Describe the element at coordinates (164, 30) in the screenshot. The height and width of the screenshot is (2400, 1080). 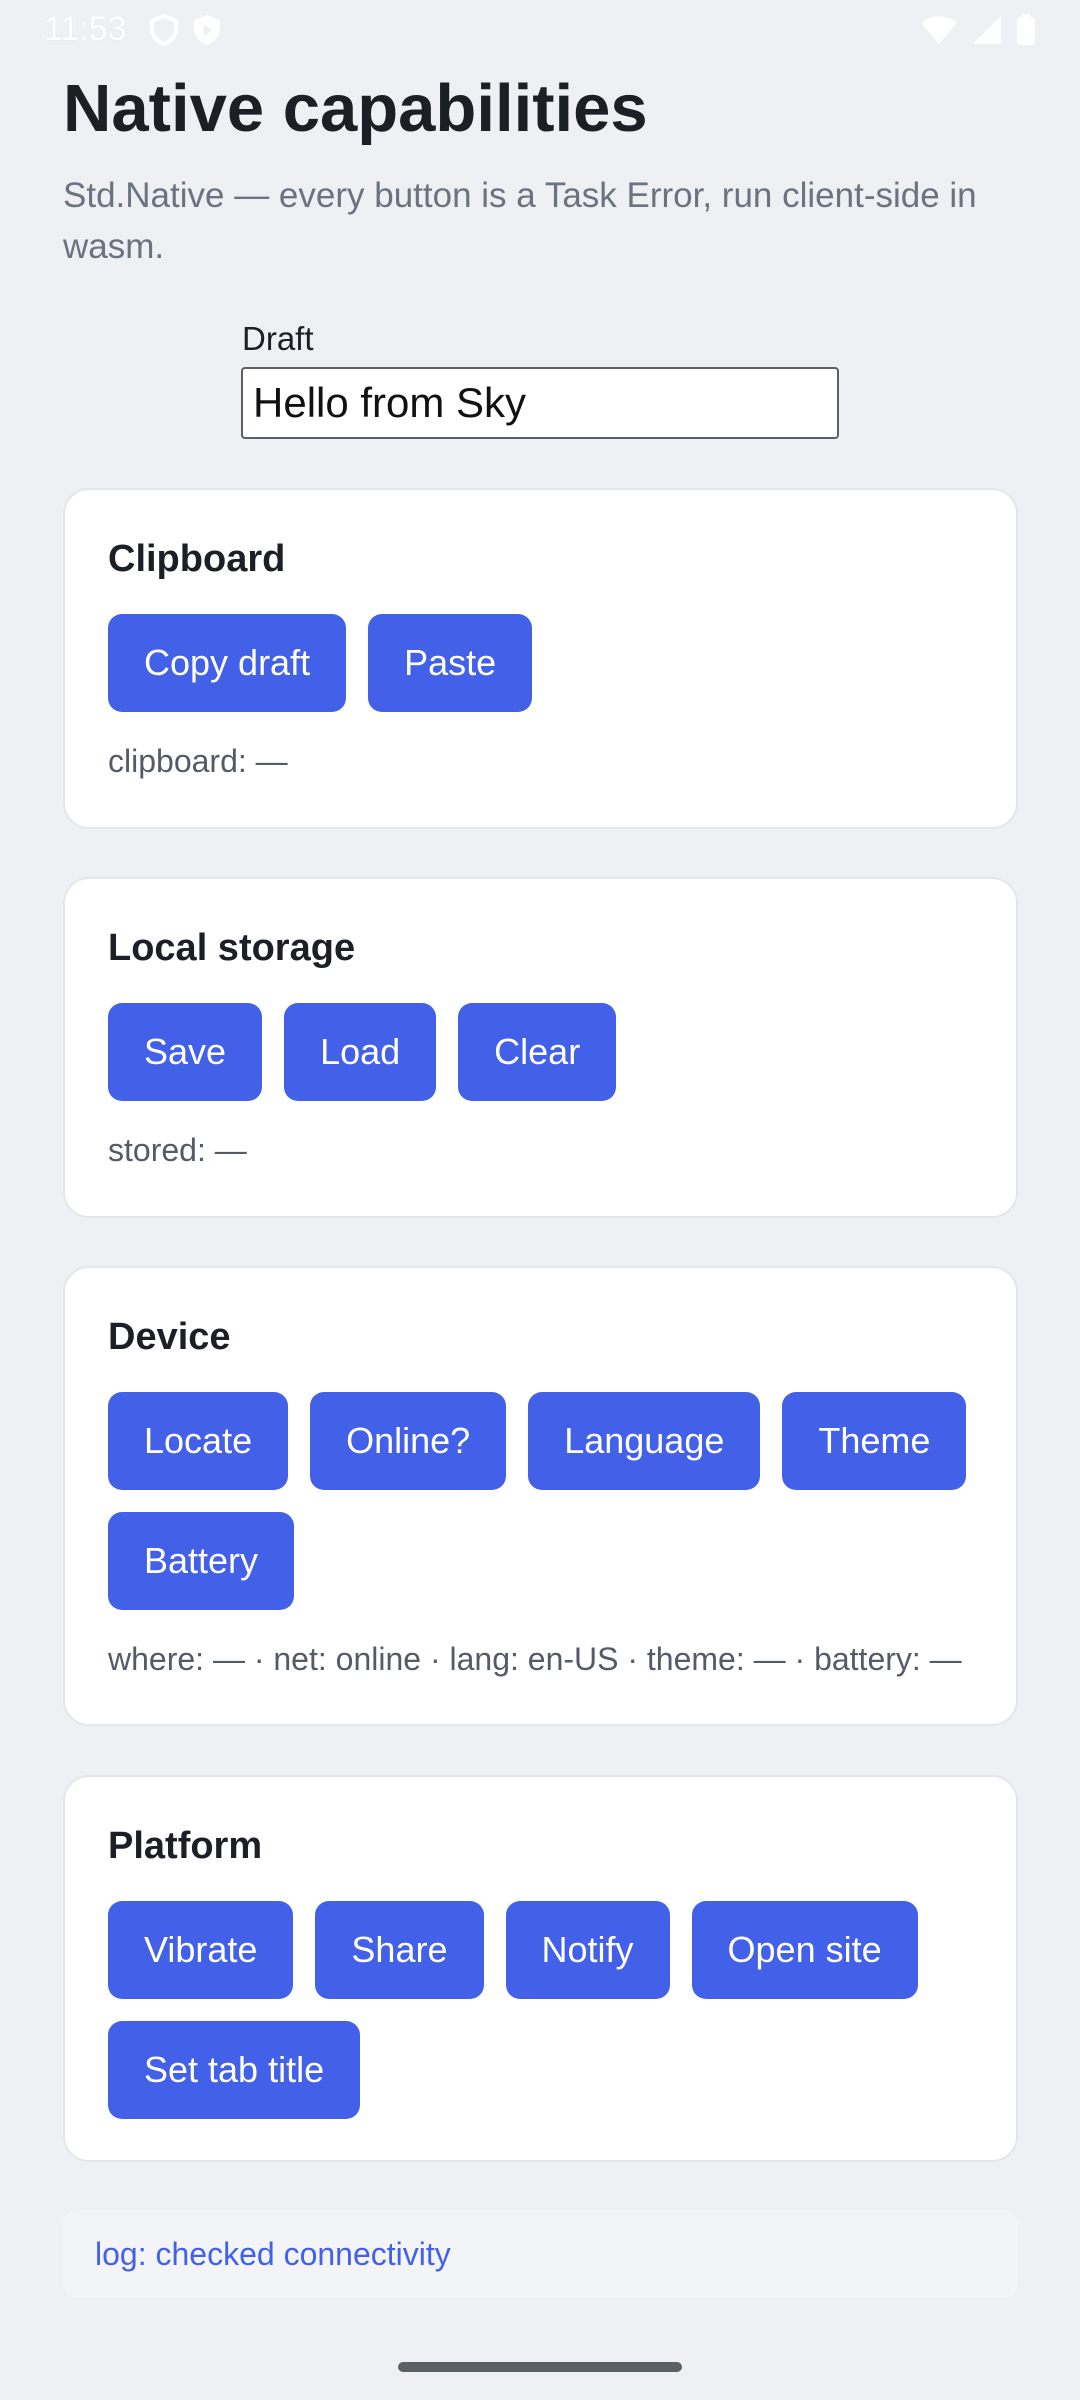
I see `shield-icon` at that location.